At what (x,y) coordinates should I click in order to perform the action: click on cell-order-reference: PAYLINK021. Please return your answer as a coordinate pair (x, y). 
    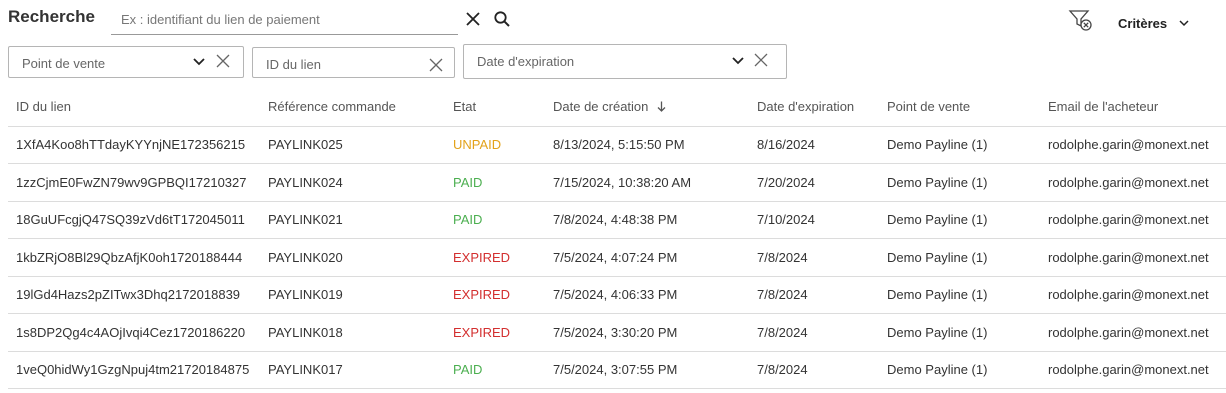
    Looking at the image, I should click on (352, 220).